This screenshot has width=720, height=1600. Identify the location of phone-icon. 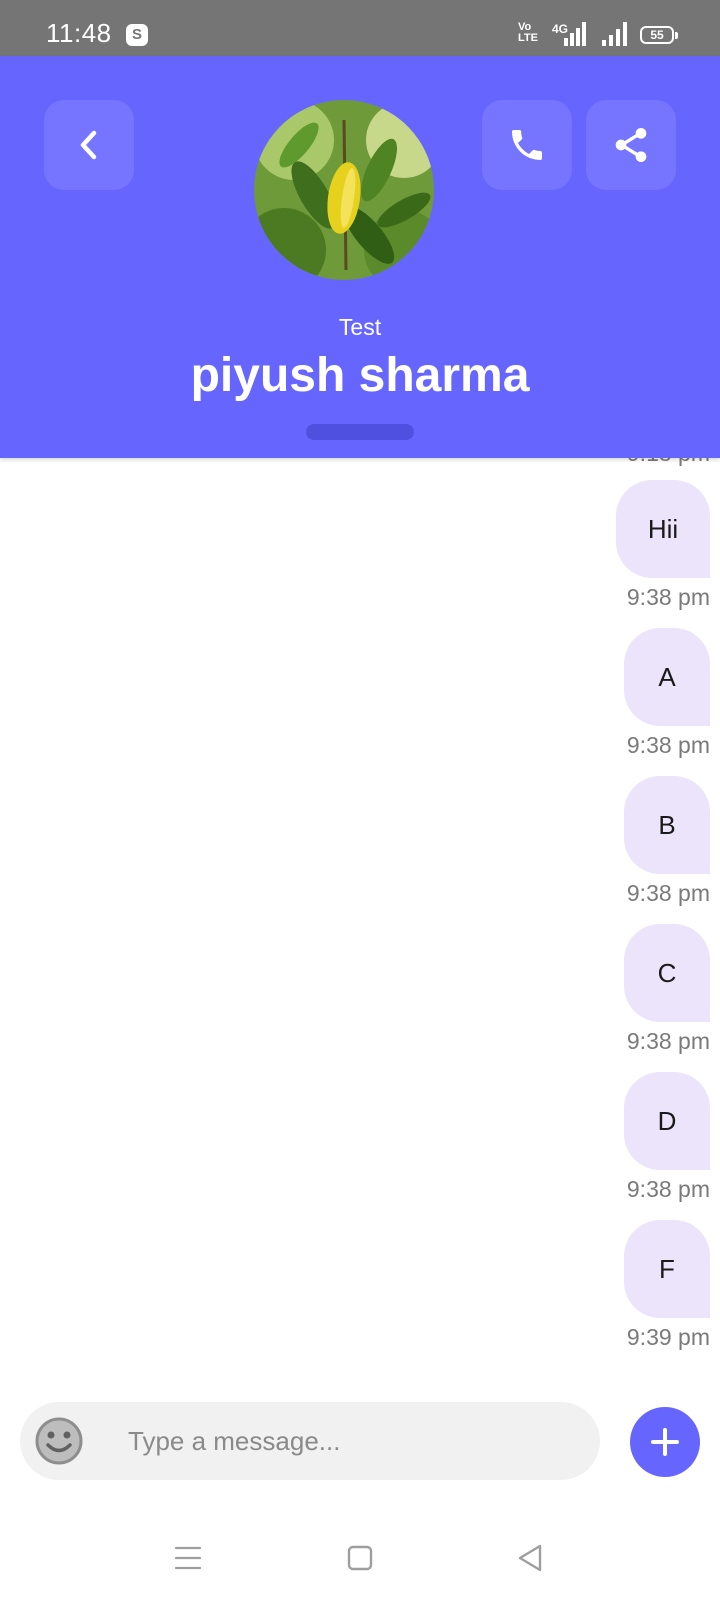
(527, 145).